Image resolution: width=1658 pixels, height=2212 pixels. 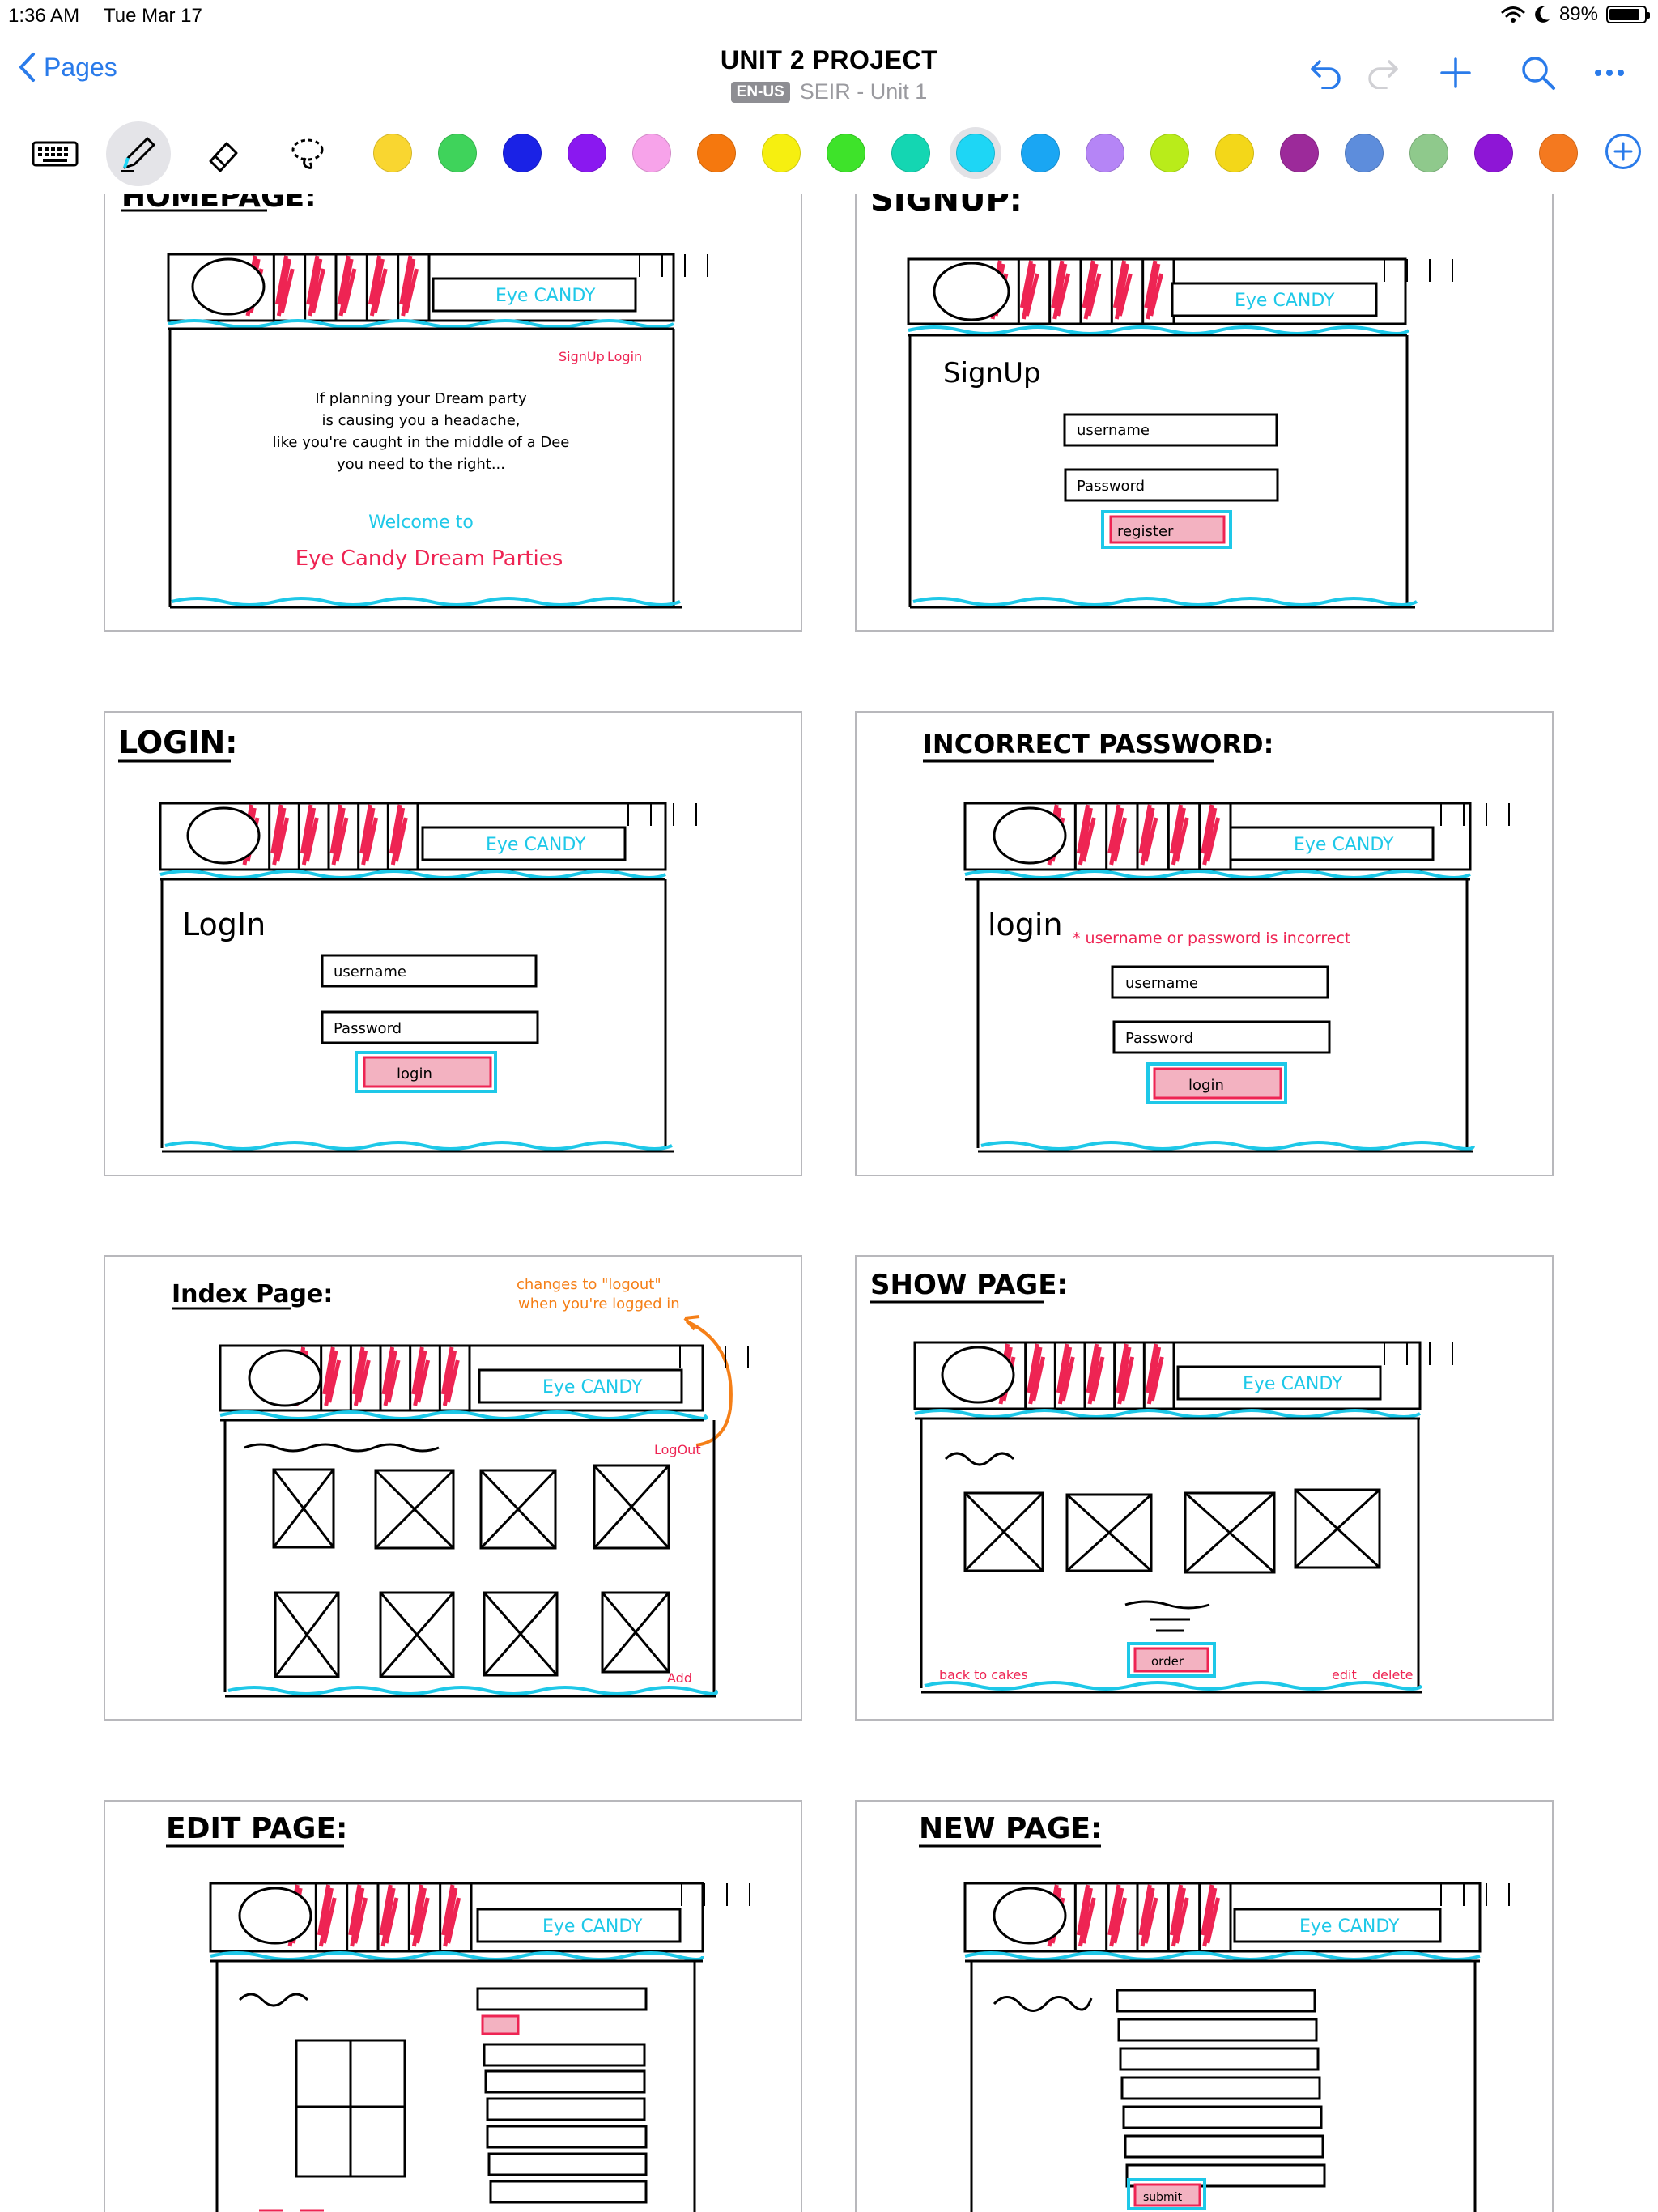 What do you see at coordinates (829, 16) in the screenshot?
I see `status-bar: 1:36 AM Tue Mar 17 89%` at bounding box center [829, 16].